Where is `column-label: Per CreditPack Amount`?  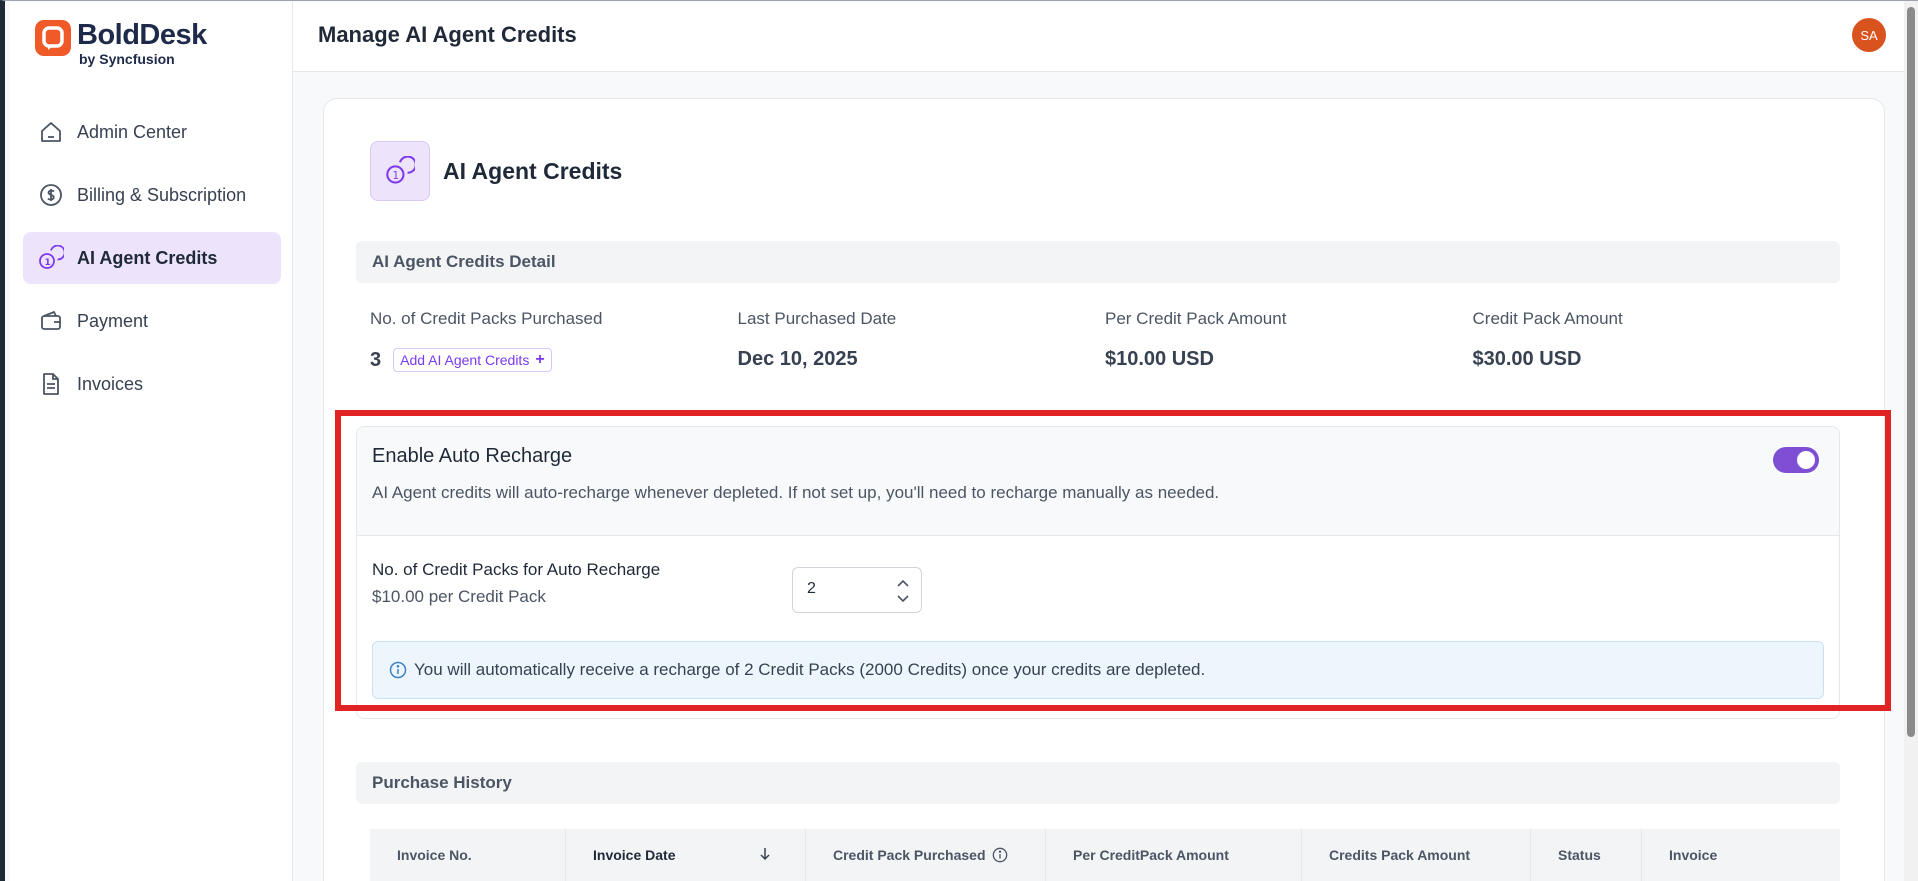
column-label: Per CreditPack Amount is located at coordinates (1151, 855).